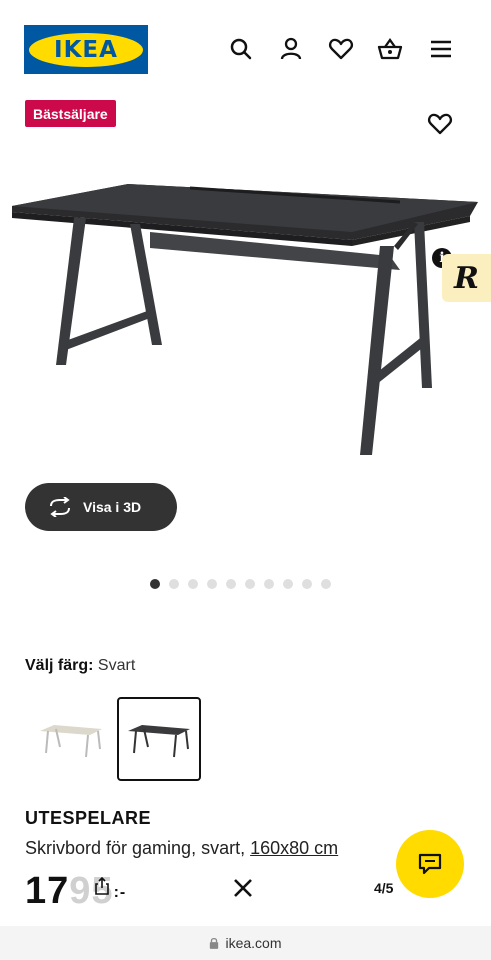  I want to click on user-icon, so click(291, 49).